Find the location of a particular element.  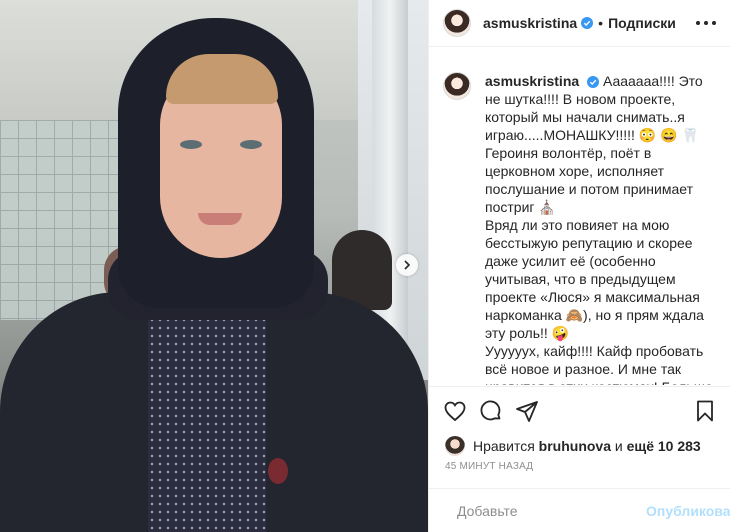

more-options-icon is located at coordinates (706, 23).